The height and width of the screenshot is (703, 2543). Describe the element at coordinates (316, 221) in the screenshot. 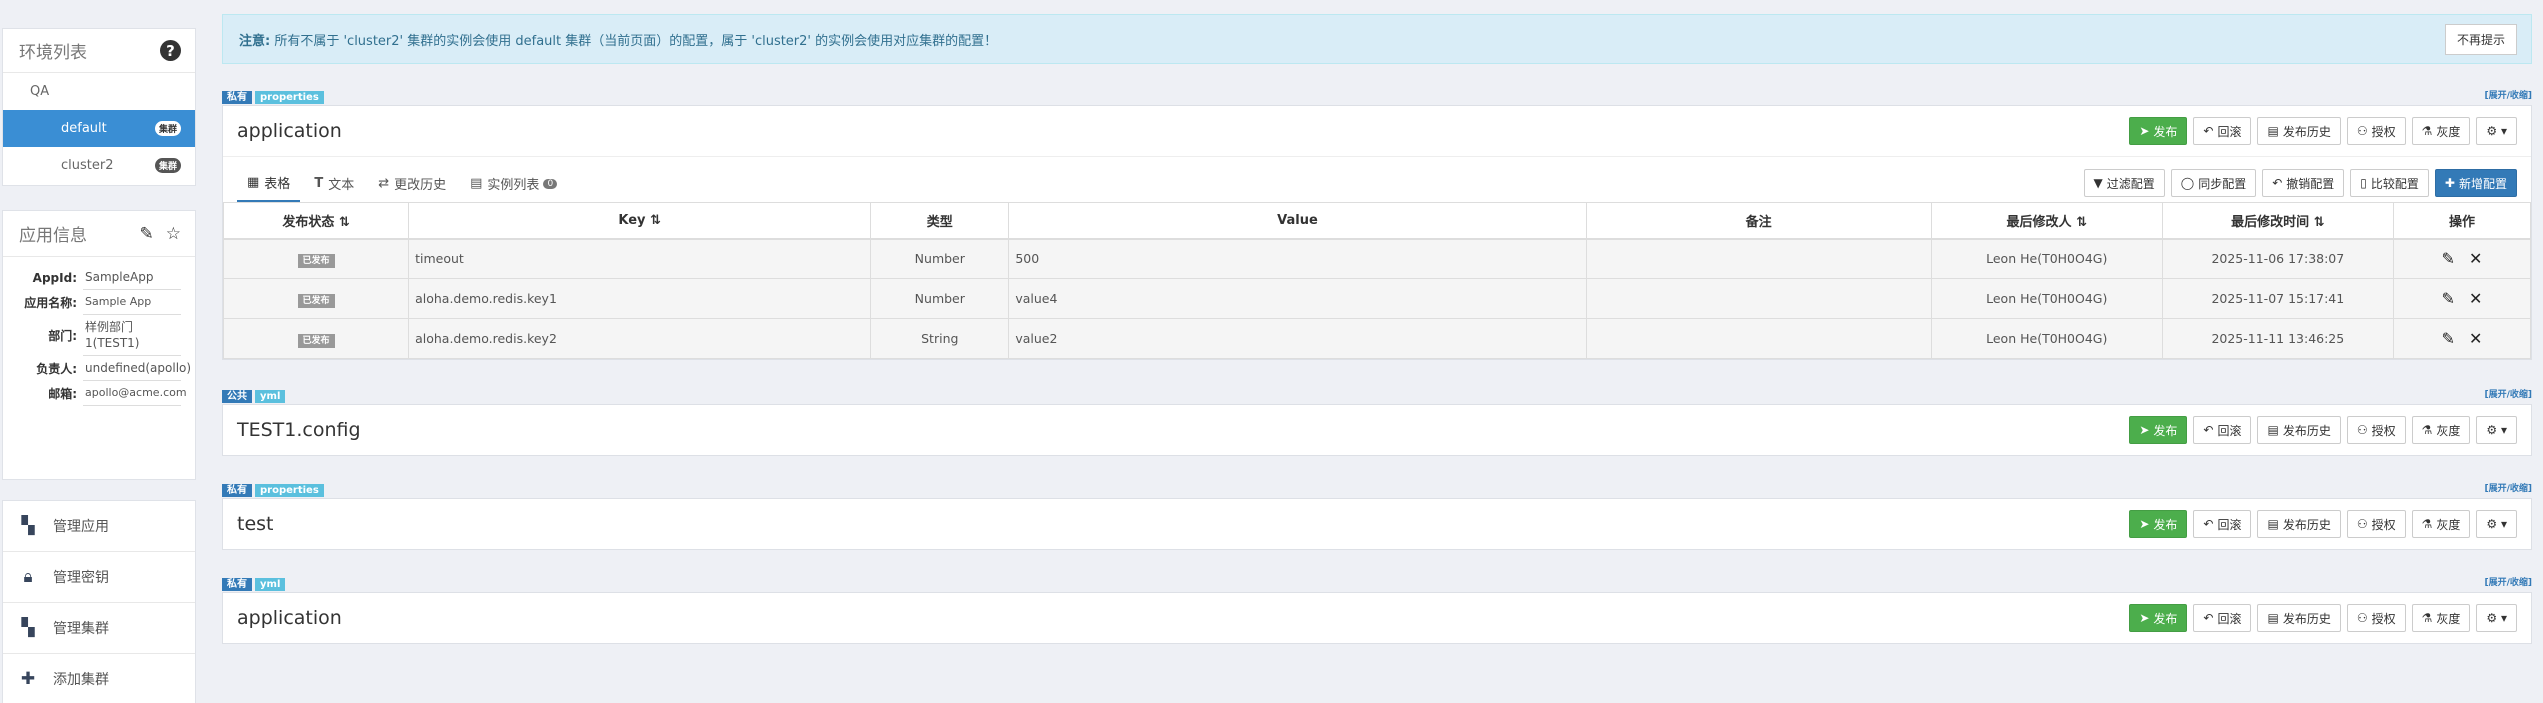

I see `col-header-status: 发布状态 ⇅` at that location.